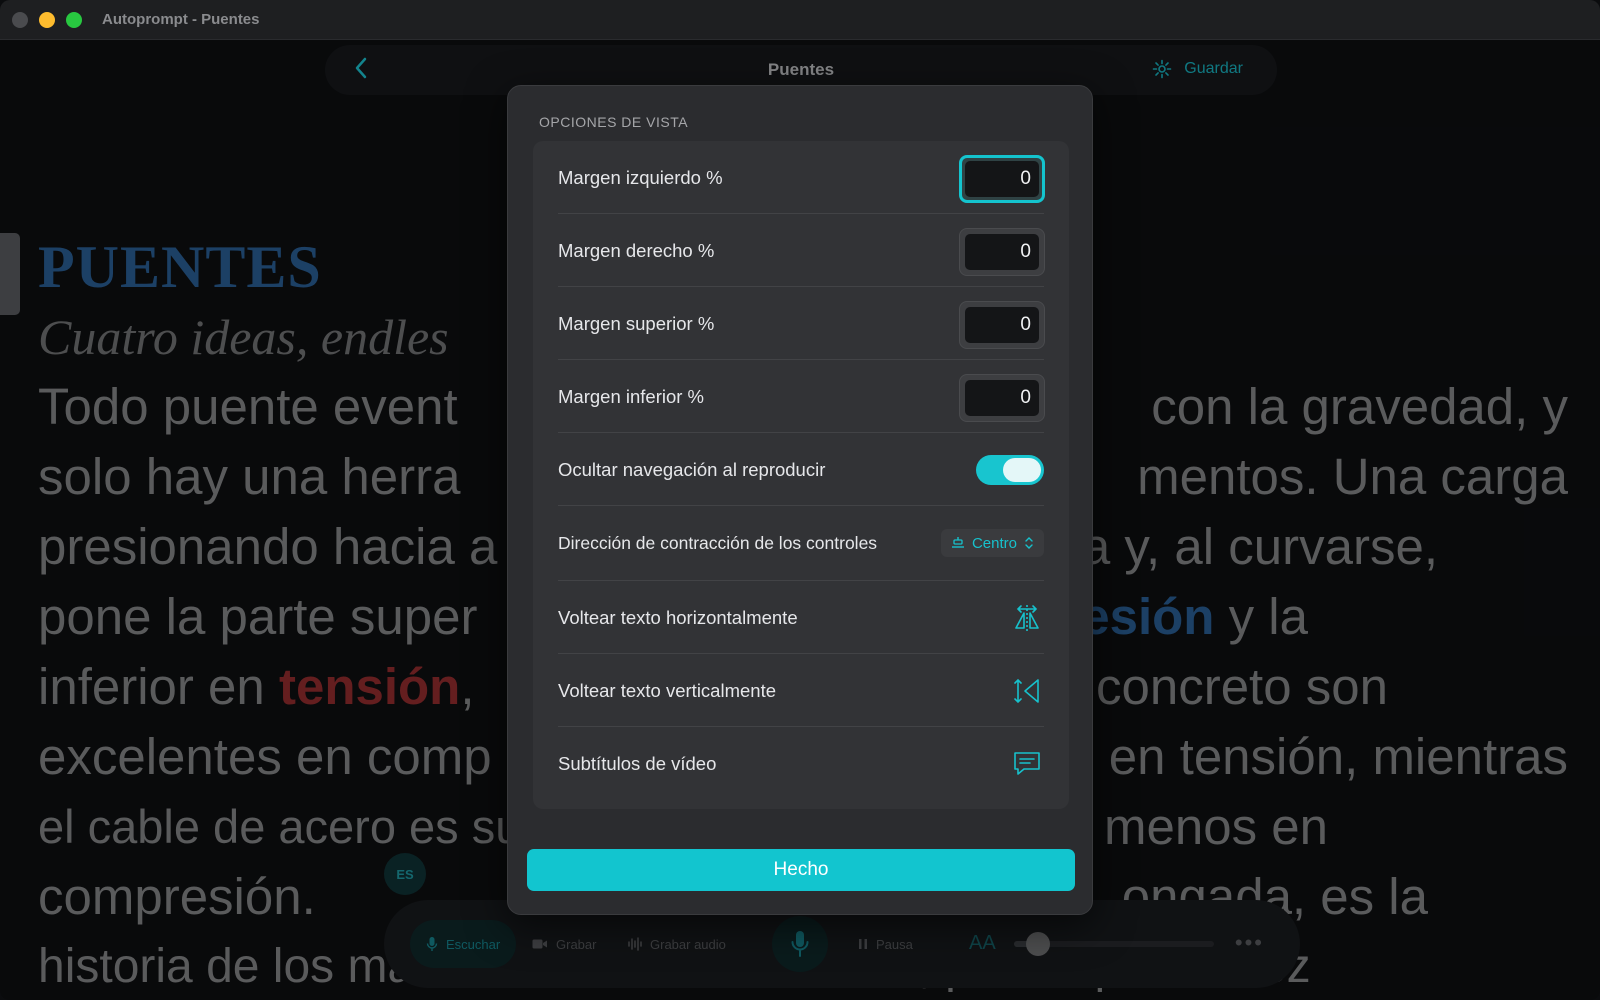 The image size is (1600, 1000). What do you see at coordinates (20, 19) in the screenshot?
I see `close-window-button` at bounding box center [20, 19].